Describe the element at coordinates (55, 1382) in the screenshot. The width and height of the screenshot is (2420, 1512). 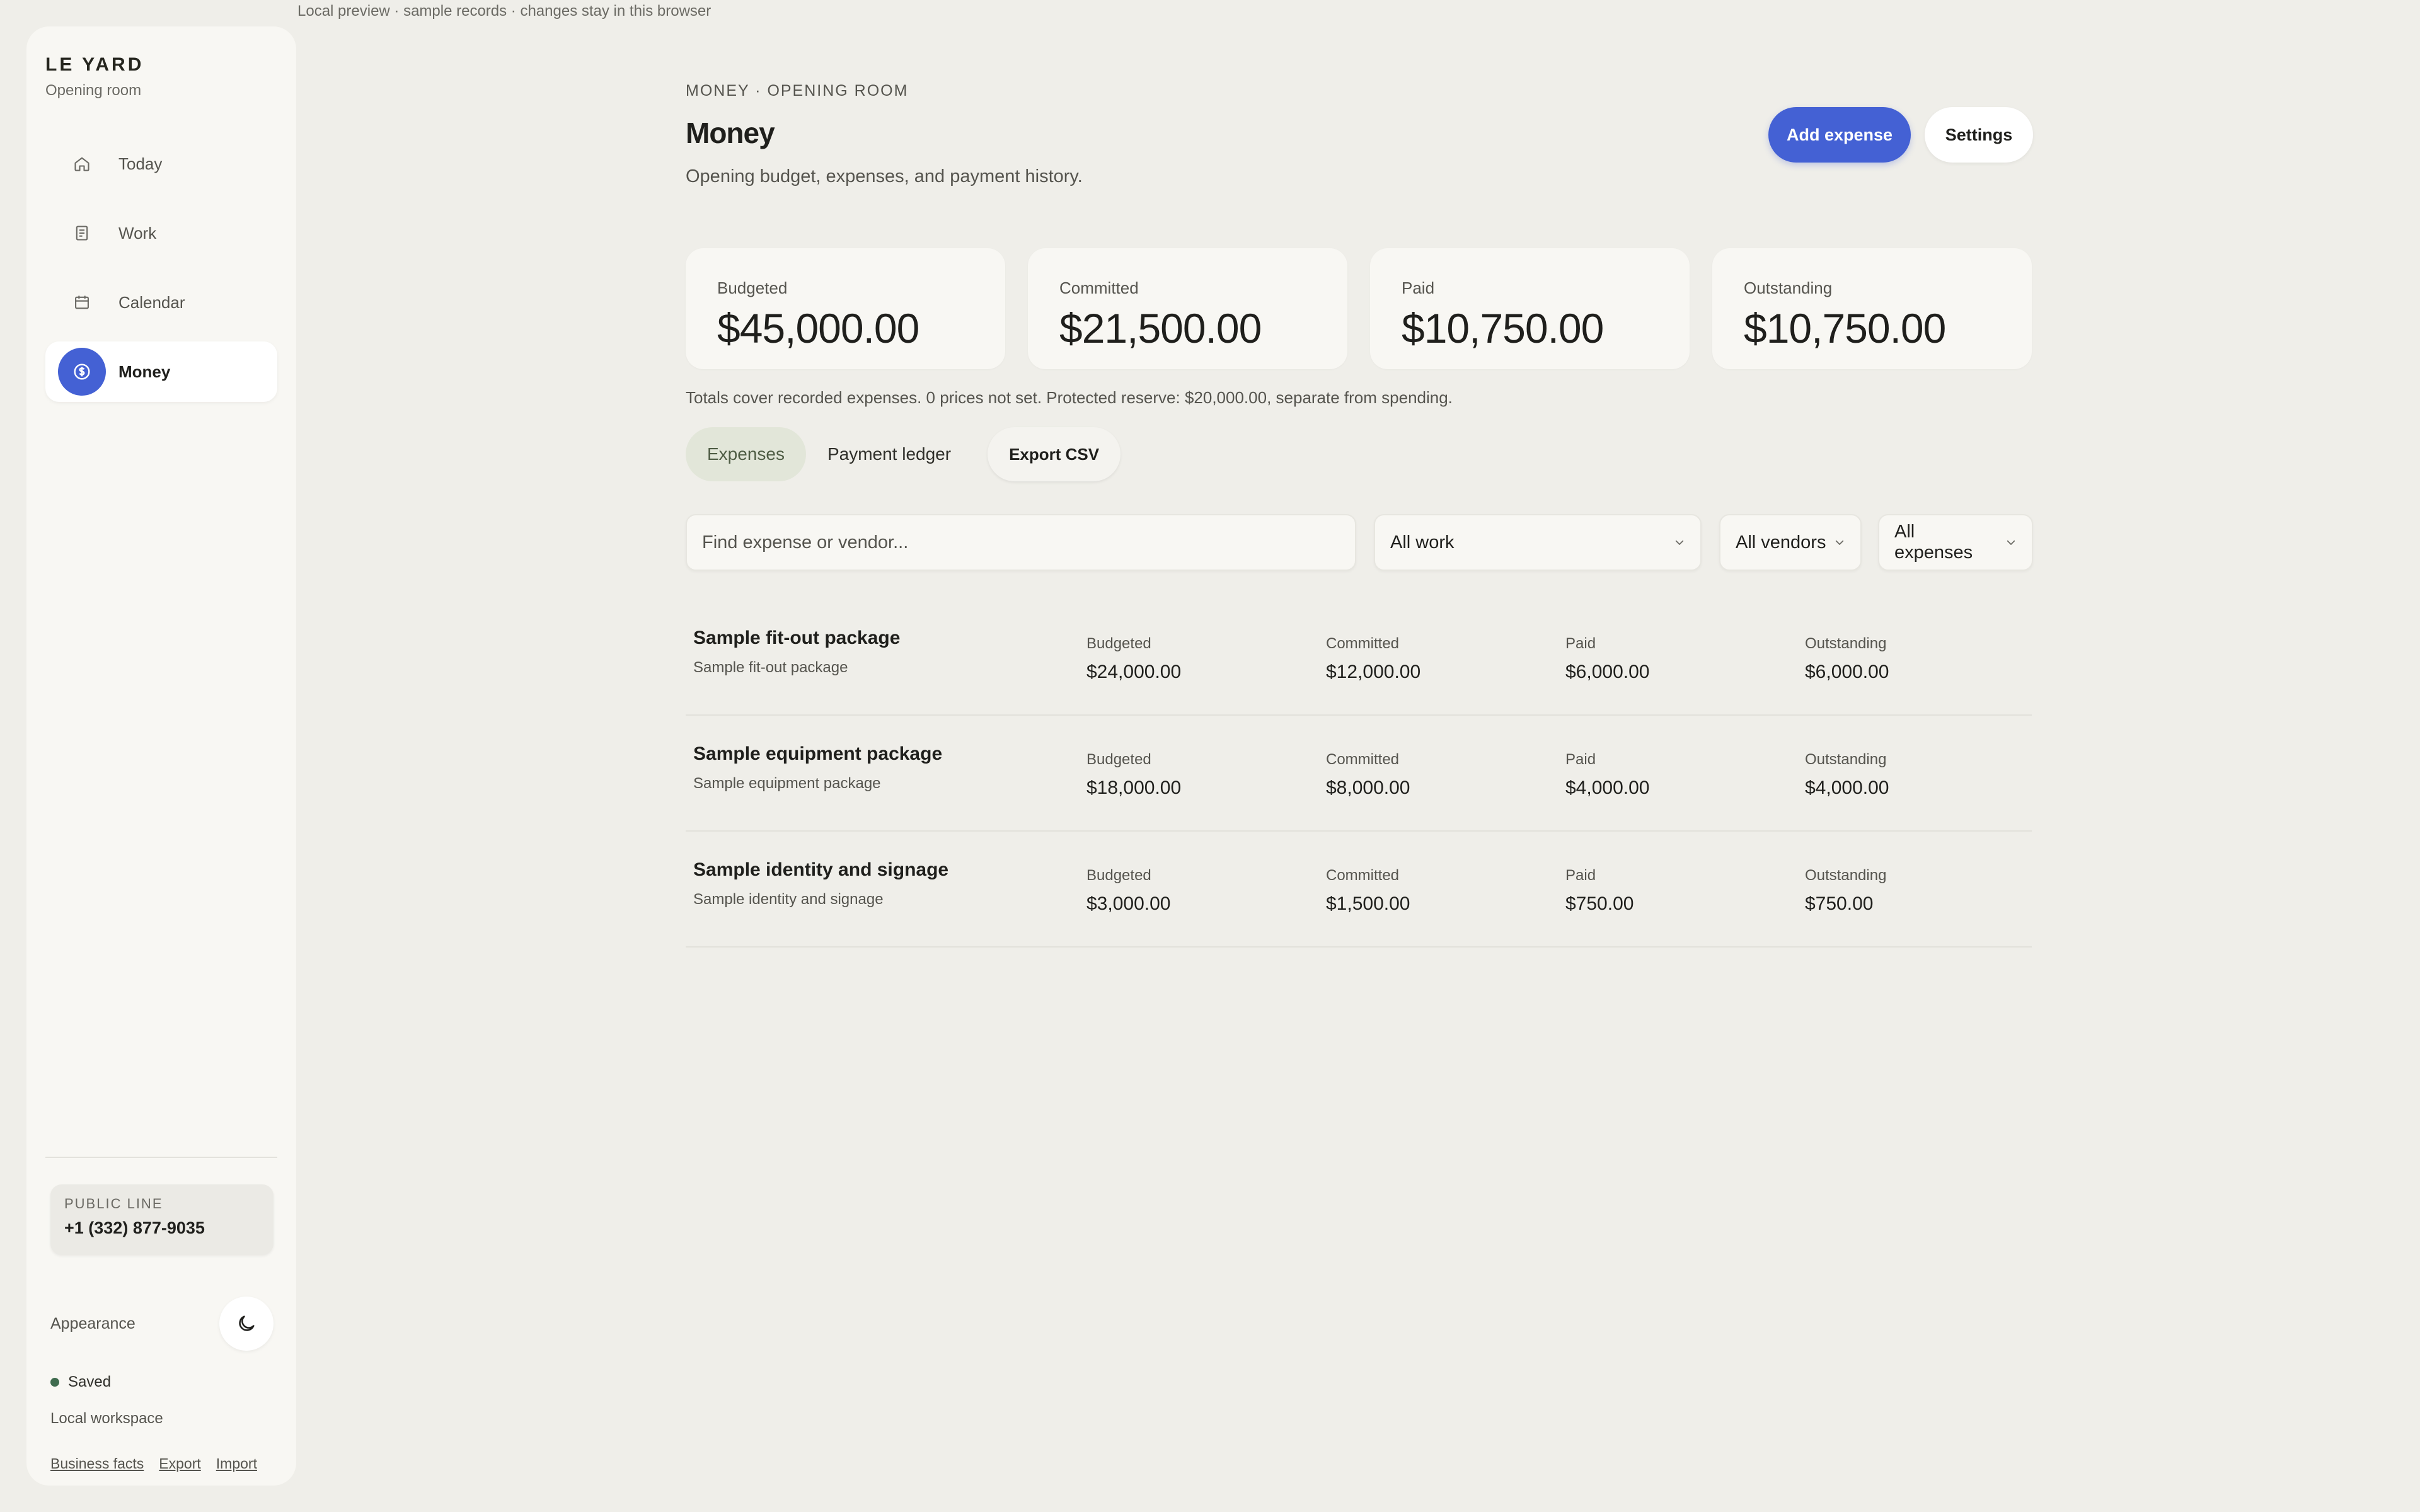
I see `saved-status-dot` at that location.